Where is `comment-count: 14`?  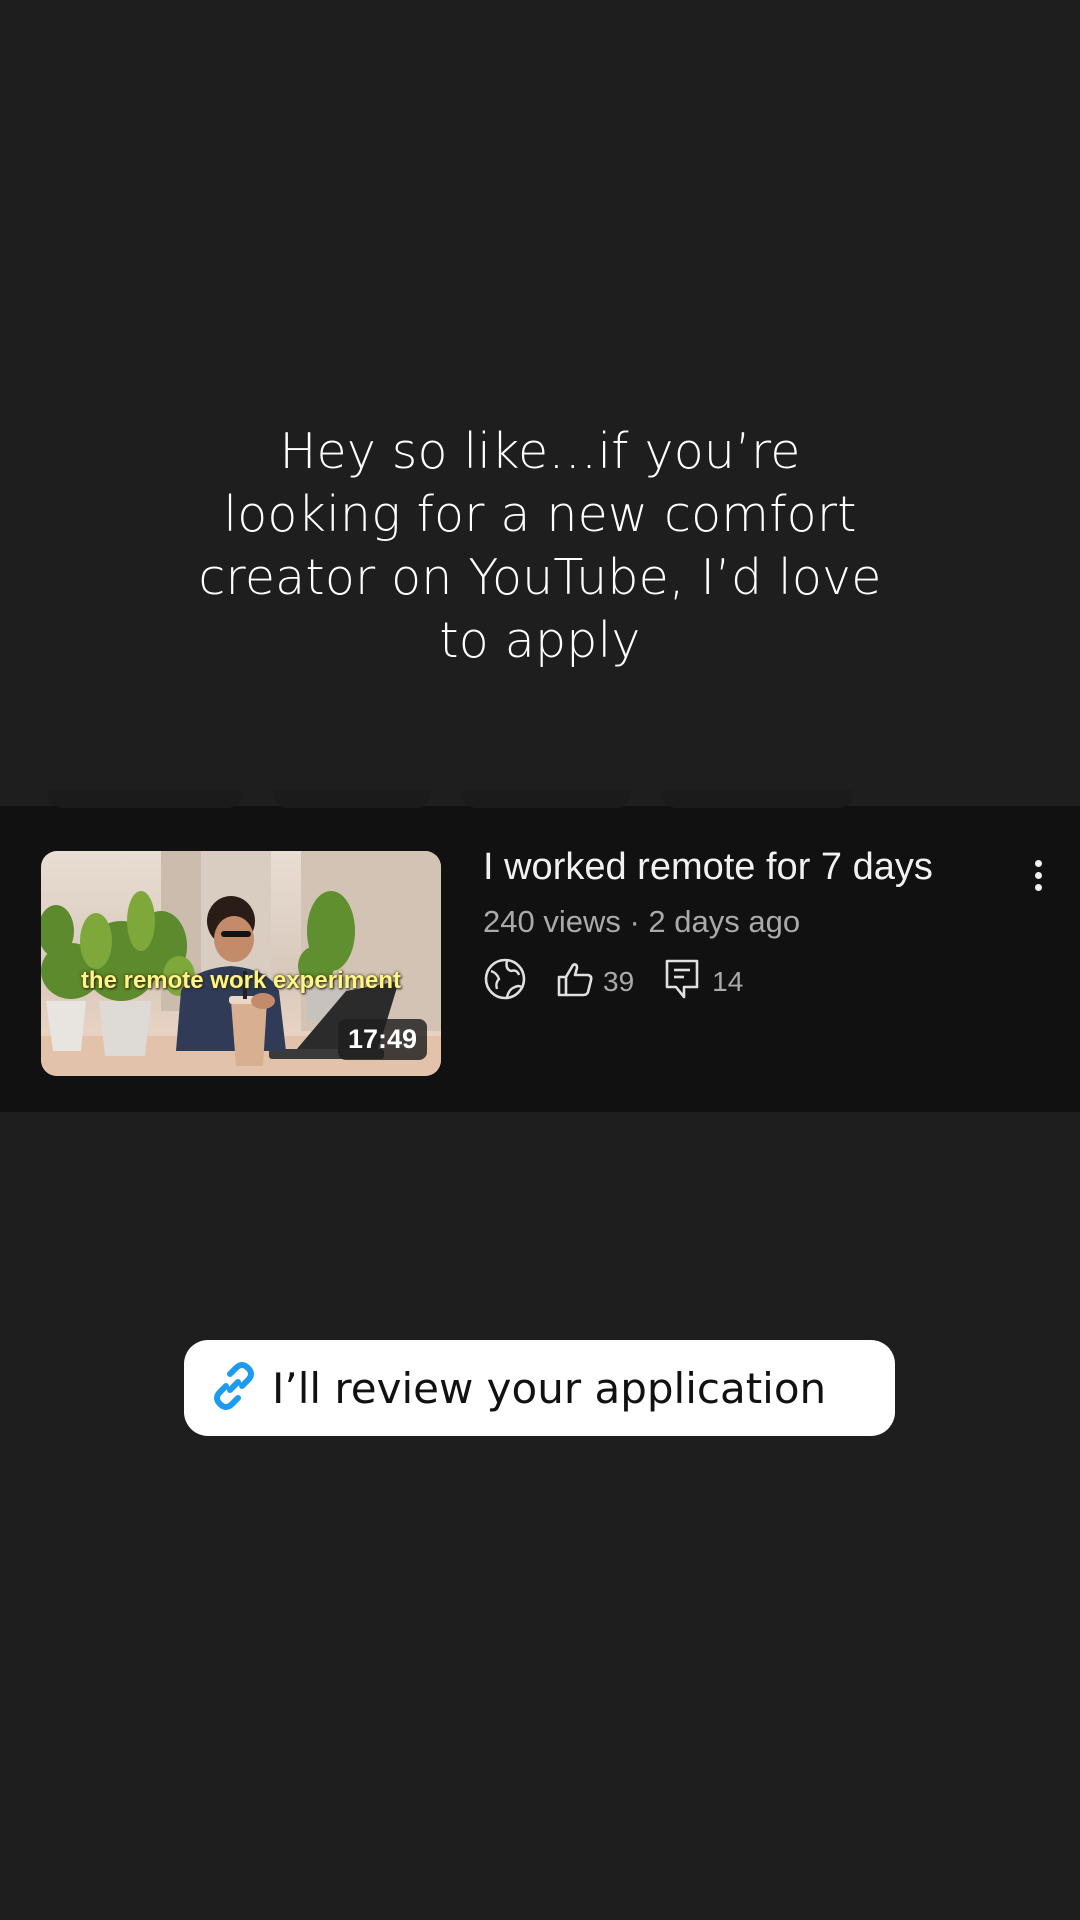
comment-count: 14 is located at coordinates (728, 981).